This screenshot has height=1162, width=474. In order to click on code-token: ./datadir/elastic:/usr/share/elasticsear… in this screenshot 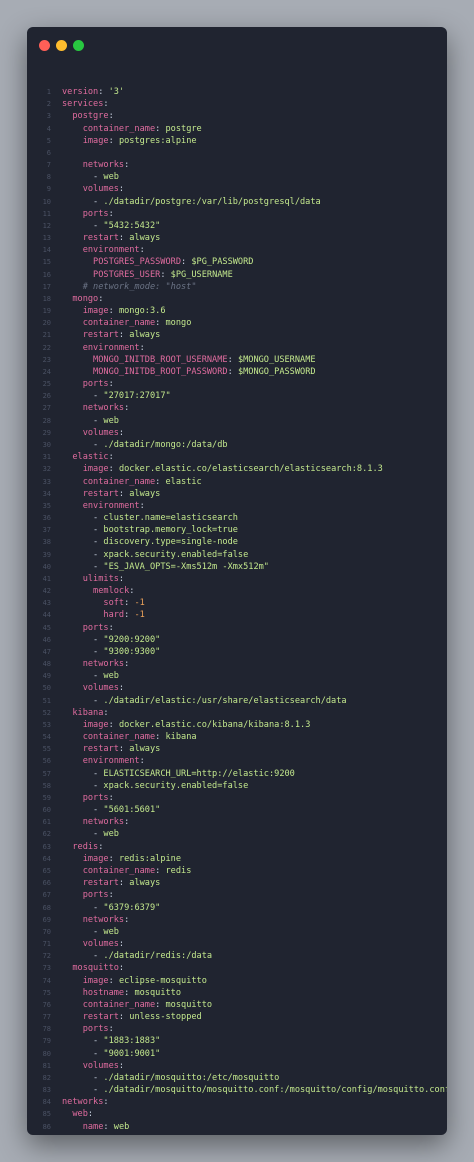, I will do `click(225, 700)`.